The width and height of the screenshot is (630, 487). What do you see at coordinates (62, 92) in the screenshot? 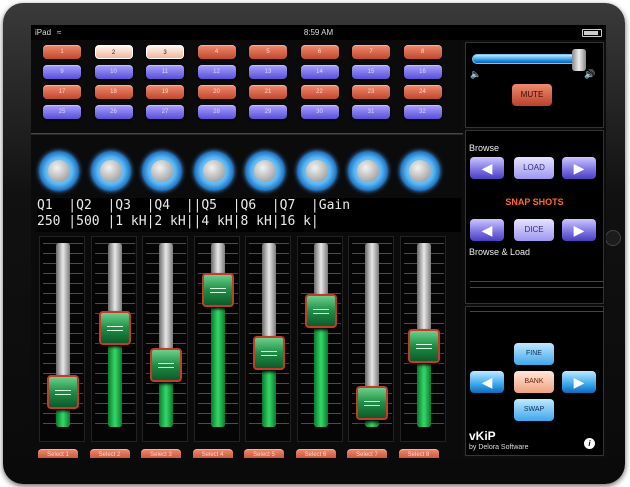
I see `pad-17: 17` at bounding box center [62, 92].